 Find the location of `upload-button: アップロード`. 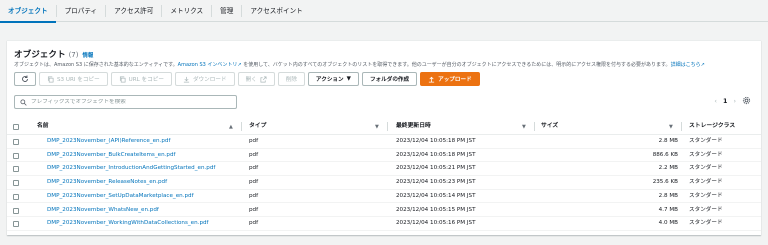

upload-button: アップロード is located at coordinates (450, 79).